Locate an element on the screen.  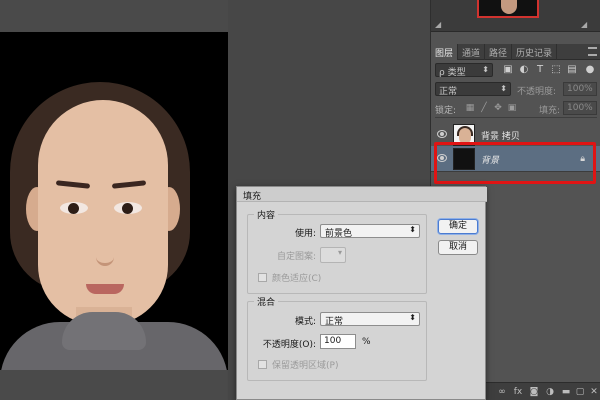
filter-adjustment-icon: ◐ is located at coordinates (524, 69).